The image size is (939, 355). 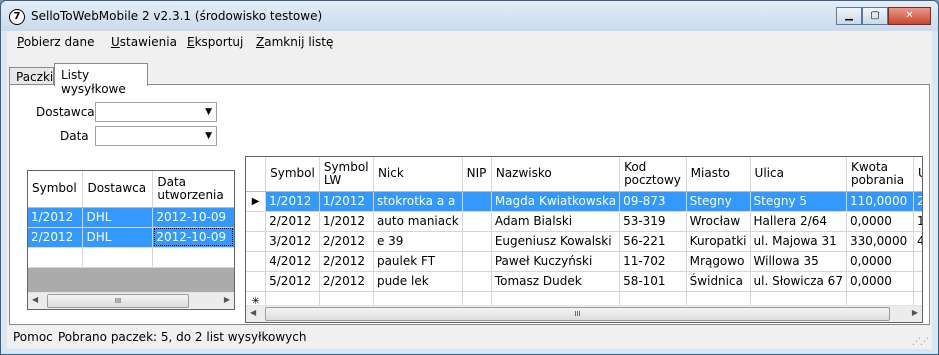 I want to click on cell-ubez: 4440,, so click(x=917, y=241).